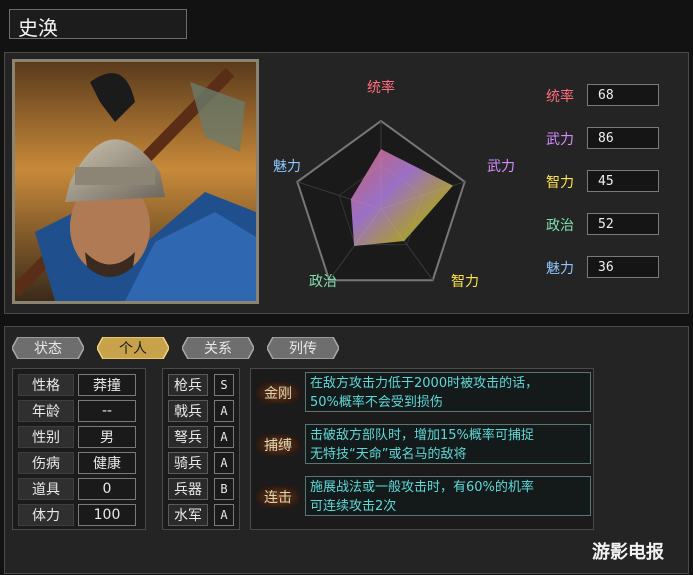 The image size is (693, 575). What do you see at coordinates (107, 437) in the screenshot?
I see `personal-value: 男` at bounding box center [107, 437].